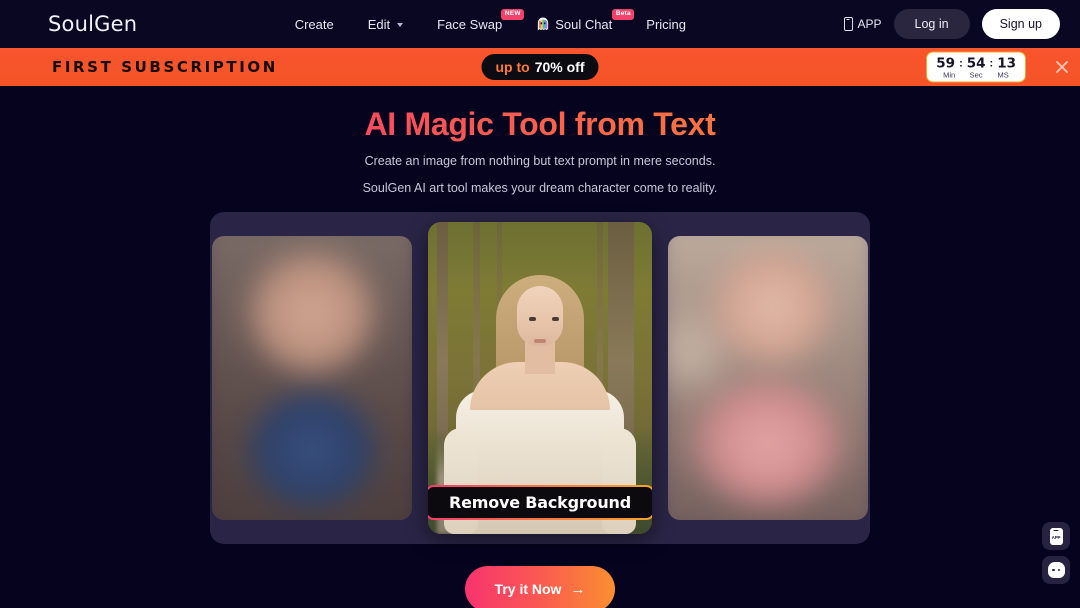  I want to click on floating-app-button: APP, so click(1056, 536).